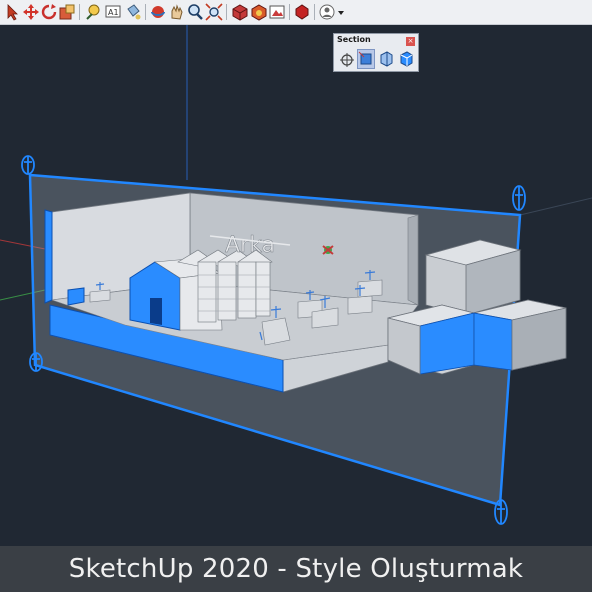 Image resolution: width=592 pixels, height=592 pixels. I want to click on display-section-fill-tool, so click(406, 59).